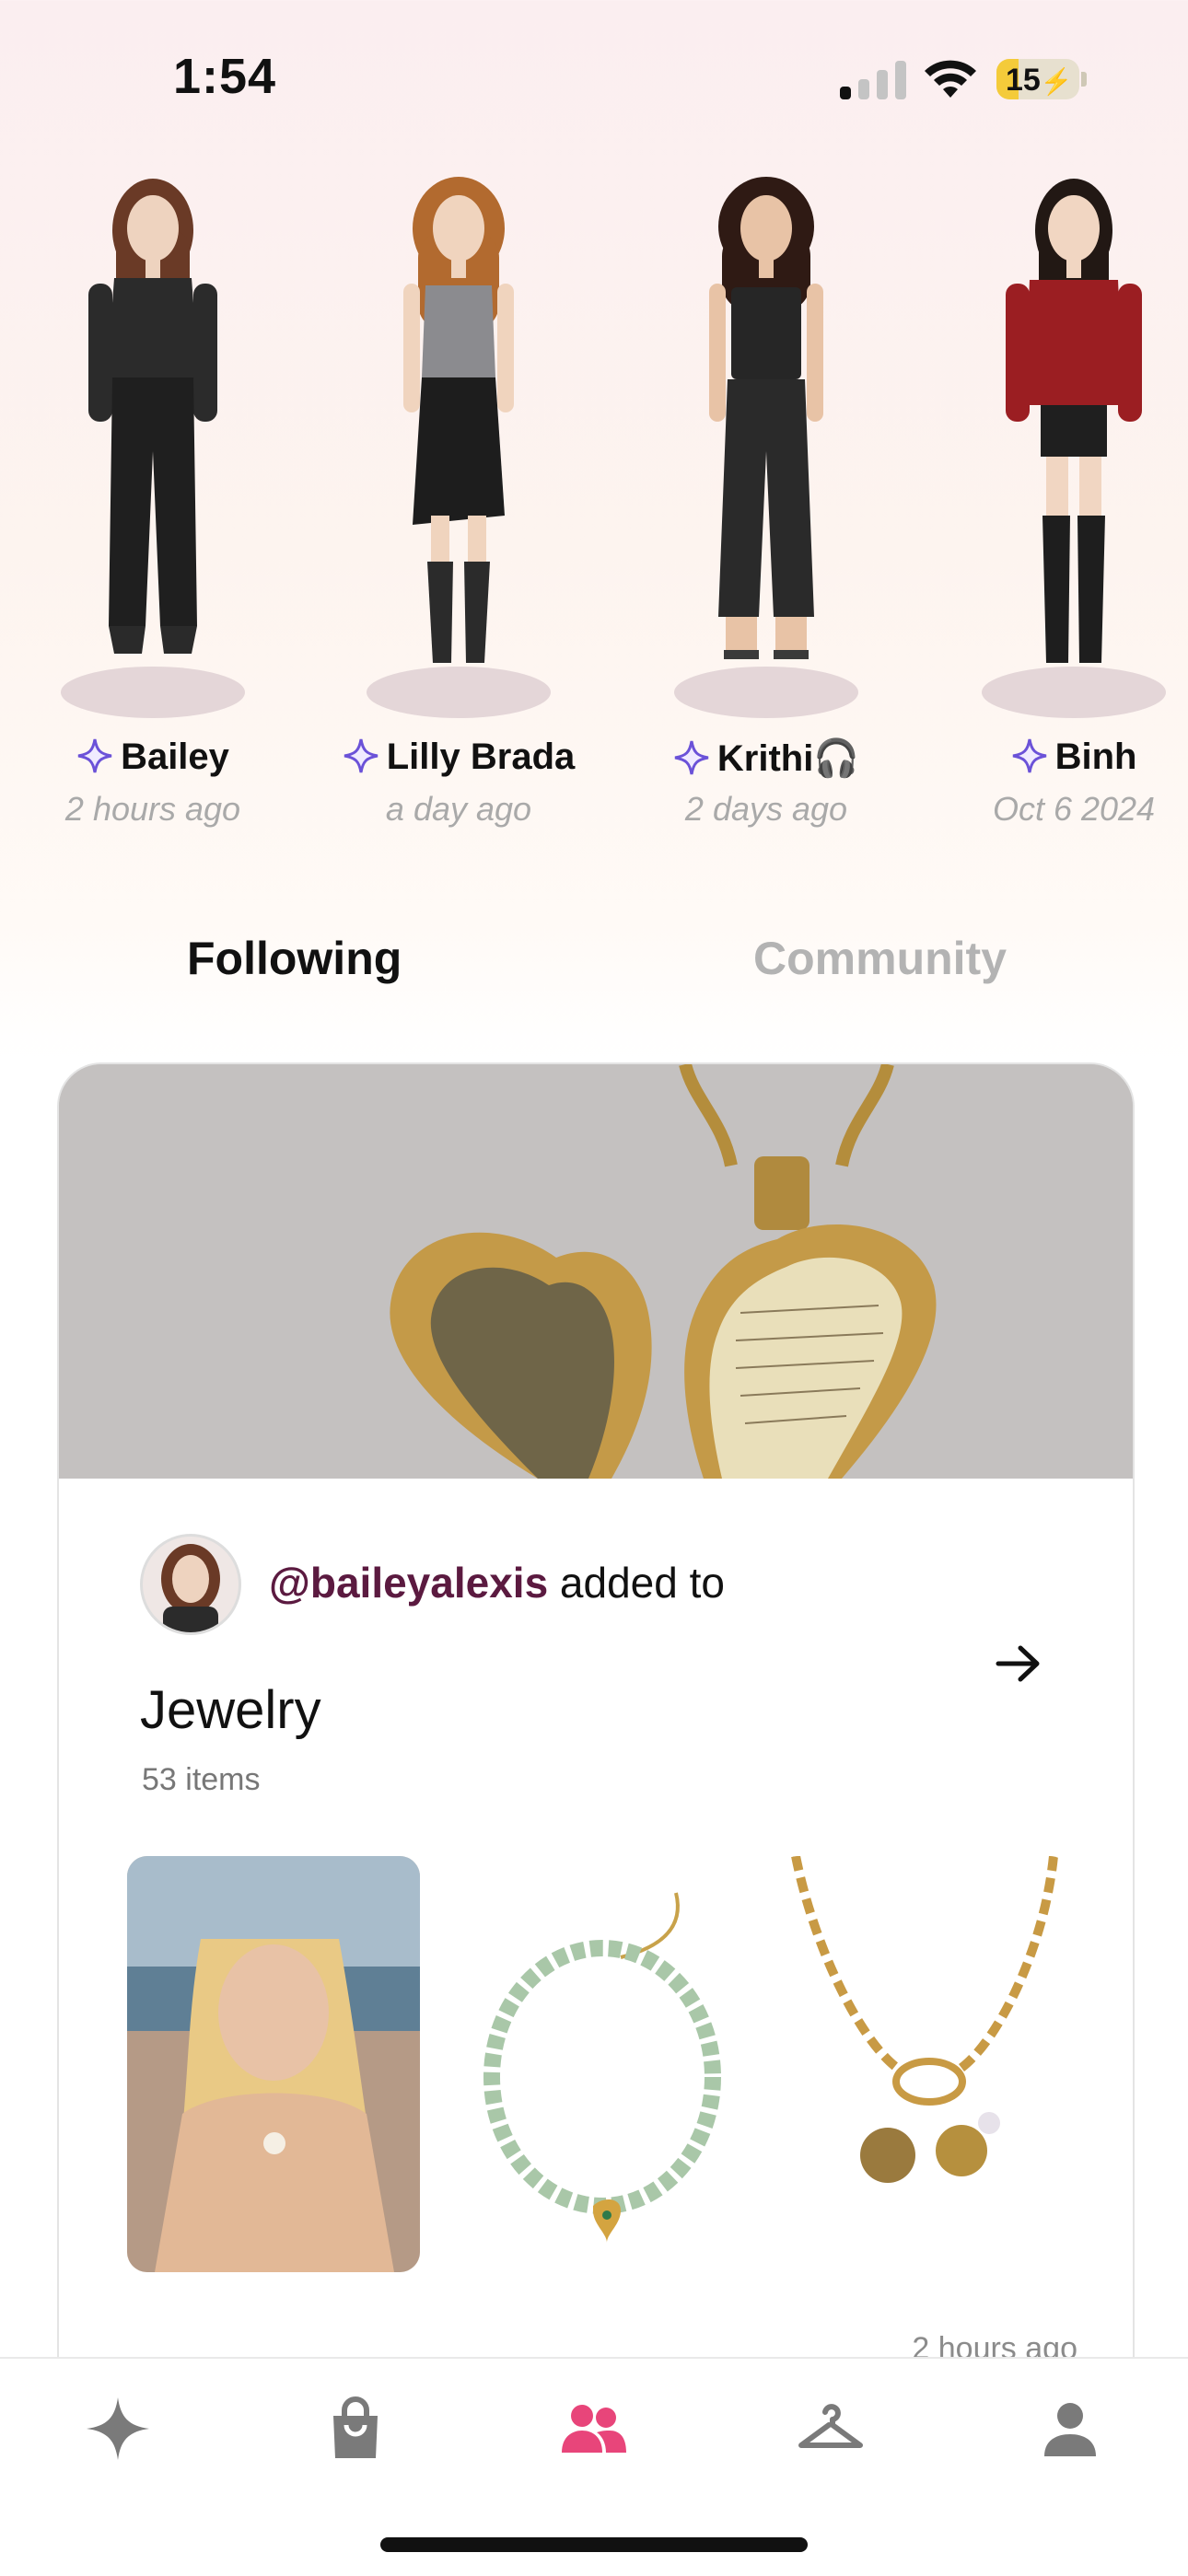 The image size is (1188, 2576). I want to click on story-time: 2 days ago, so click(766, 809).